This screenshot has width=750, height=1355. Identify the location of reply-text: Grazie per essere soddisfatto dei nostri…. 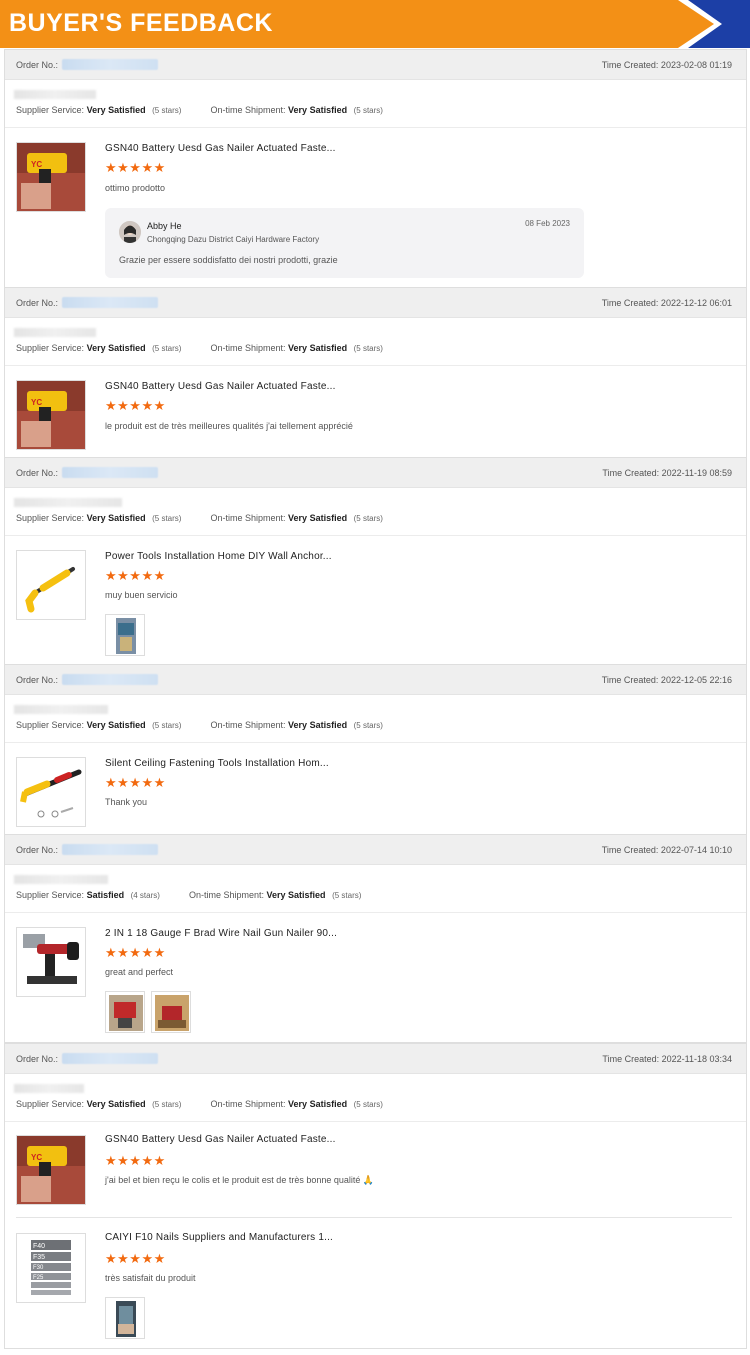
(228, 260).